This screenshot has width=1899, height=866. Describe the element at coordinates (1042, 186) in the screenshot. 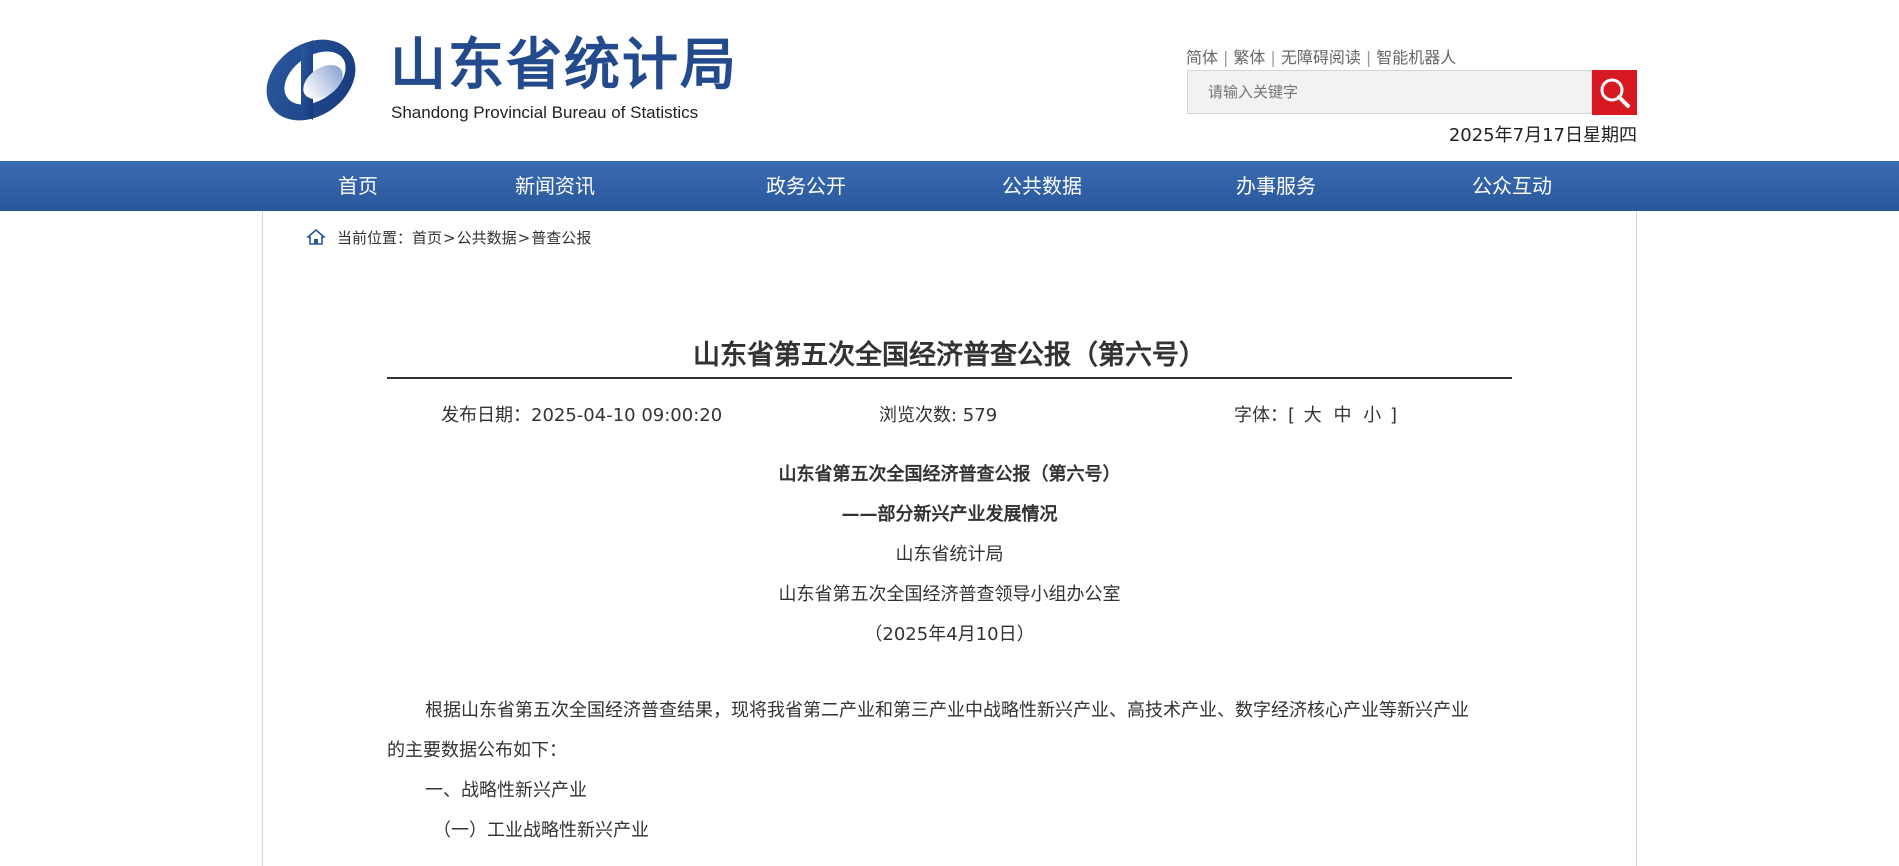

I see `nav-item-public-data: 公共数据` at that location.